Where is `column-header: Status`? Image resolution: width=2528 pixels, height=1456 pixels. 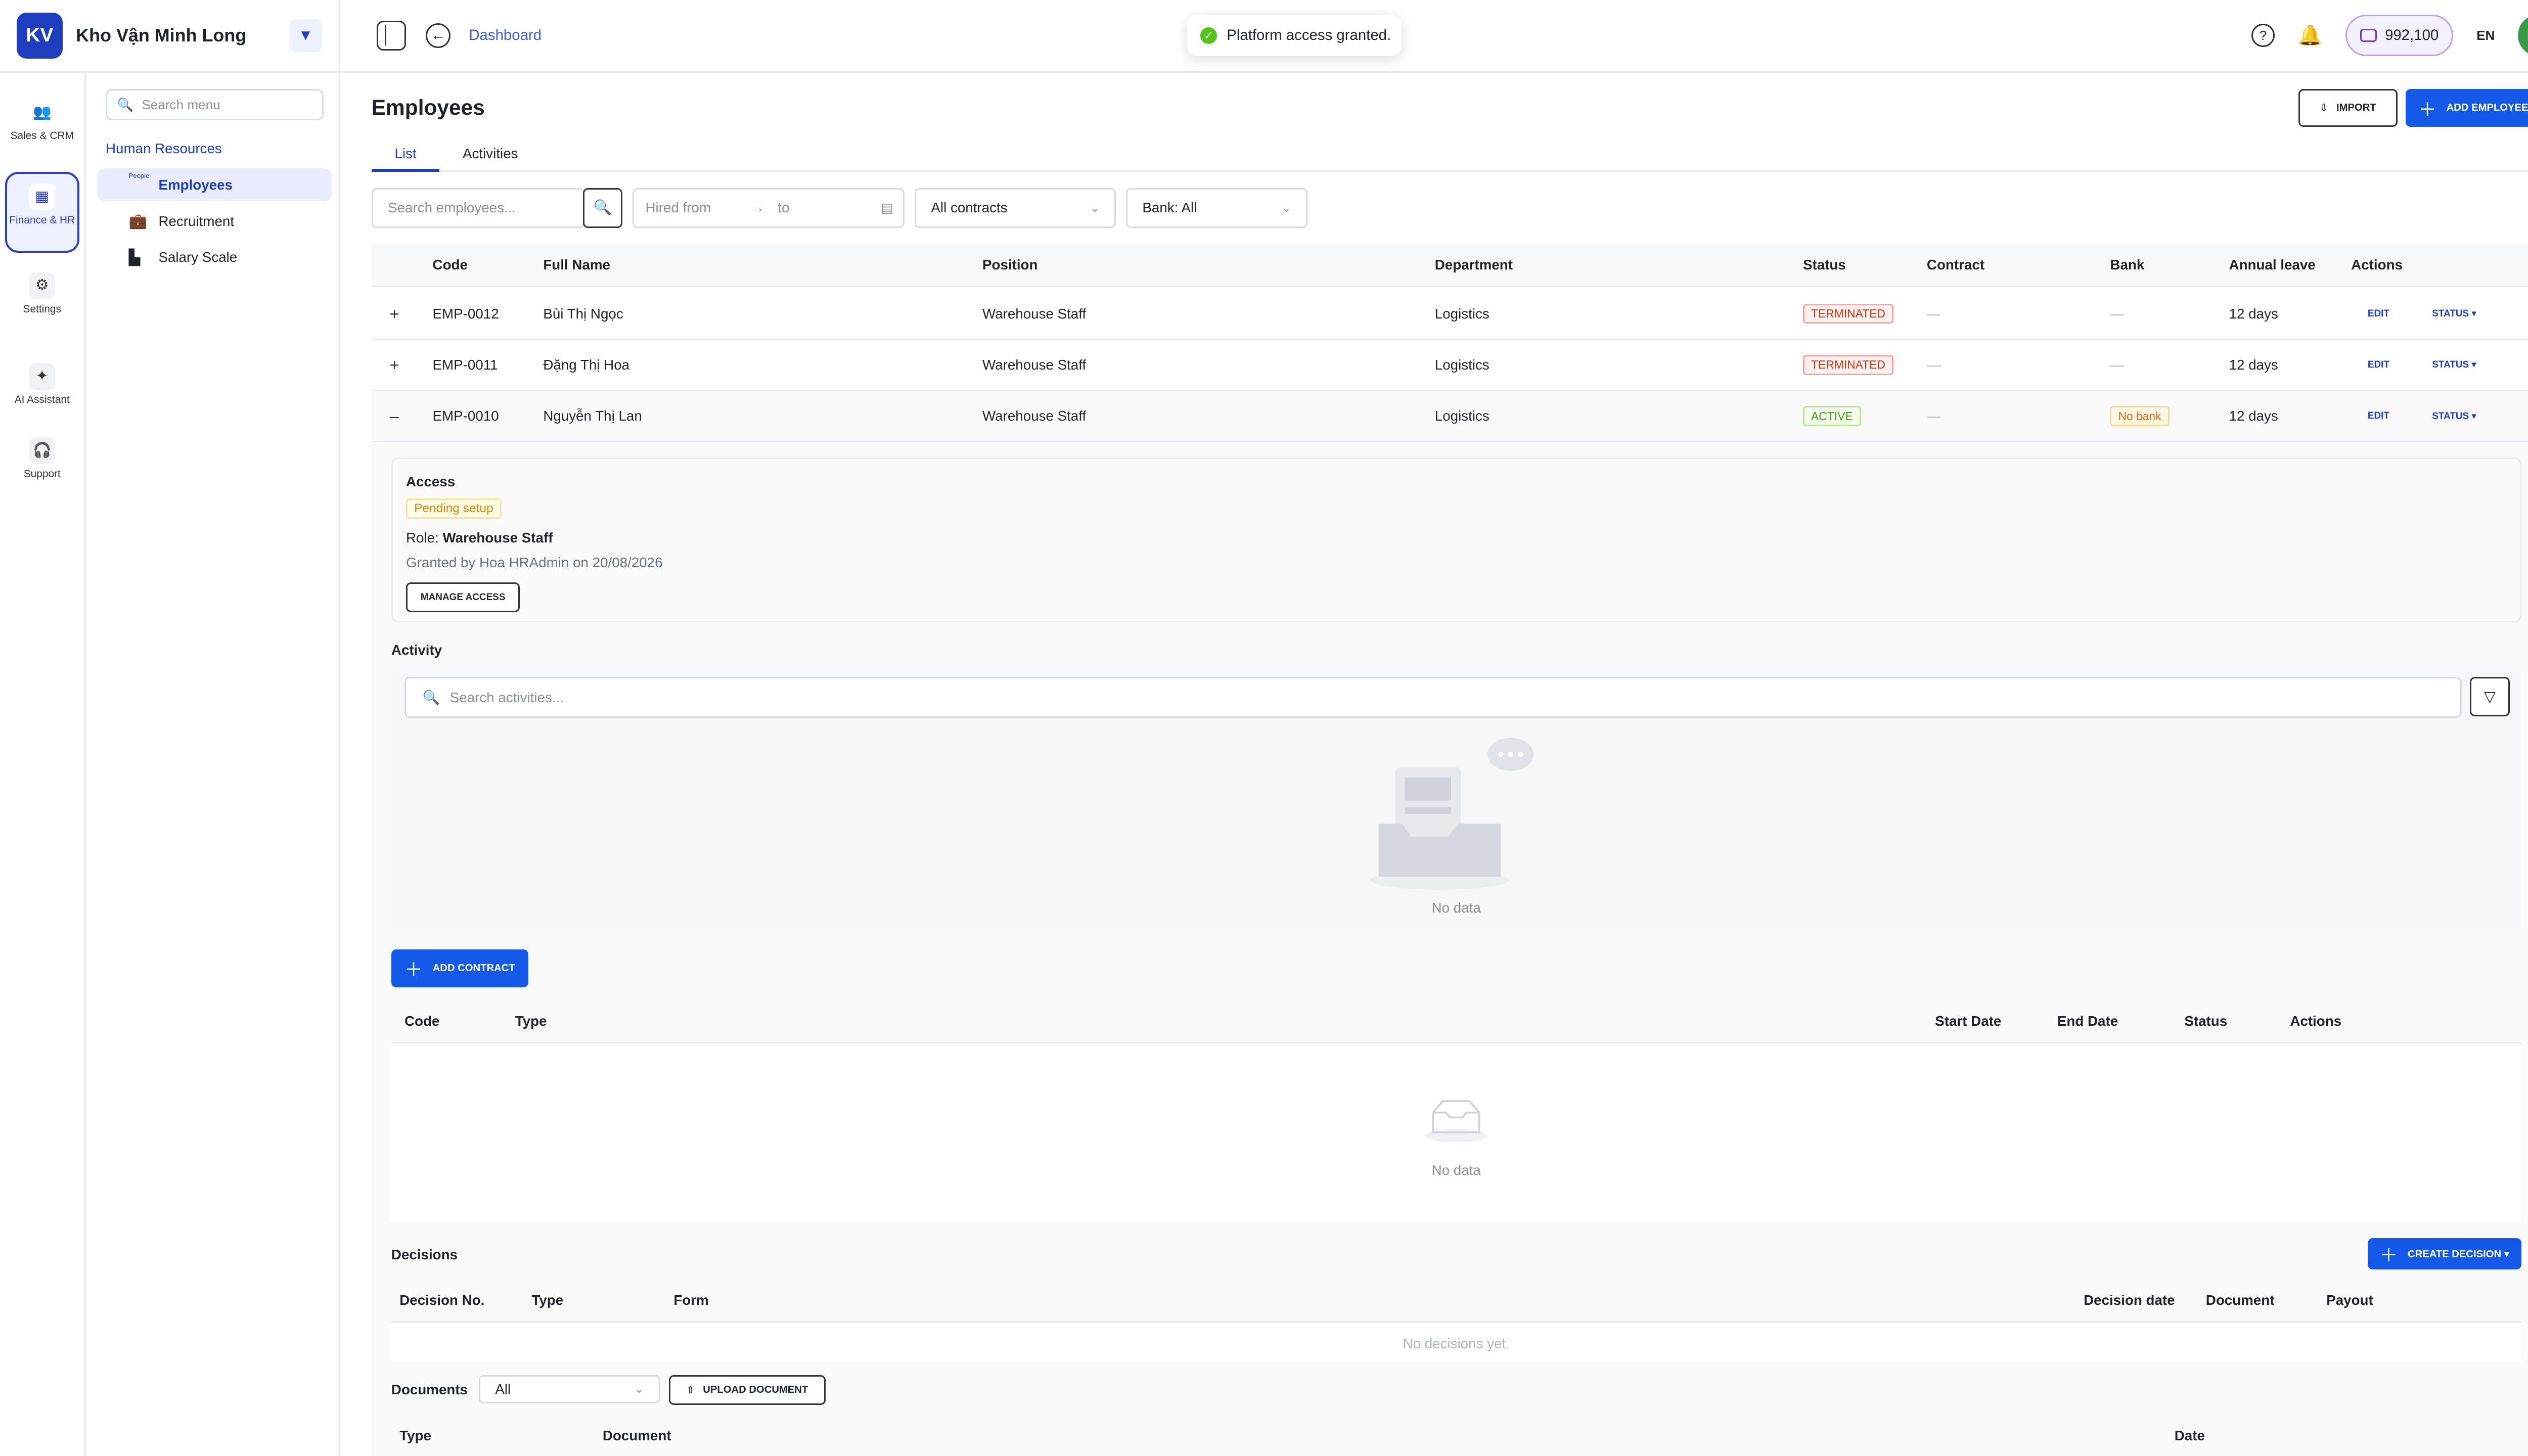 column-header: Status is located at coordinates (1825, 265).